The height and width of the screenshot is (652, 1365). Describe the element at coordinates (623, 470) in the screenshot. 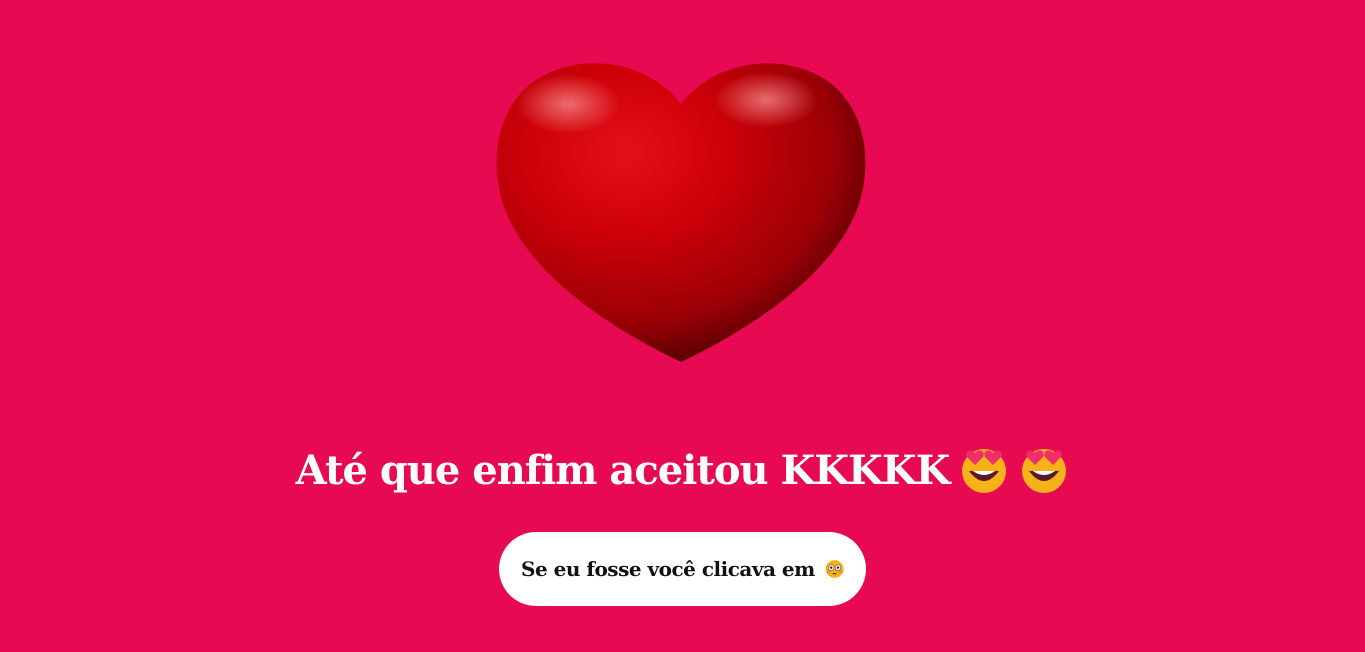

I see `headline-text: Até que enfim aceitou KKKKK` at that location.